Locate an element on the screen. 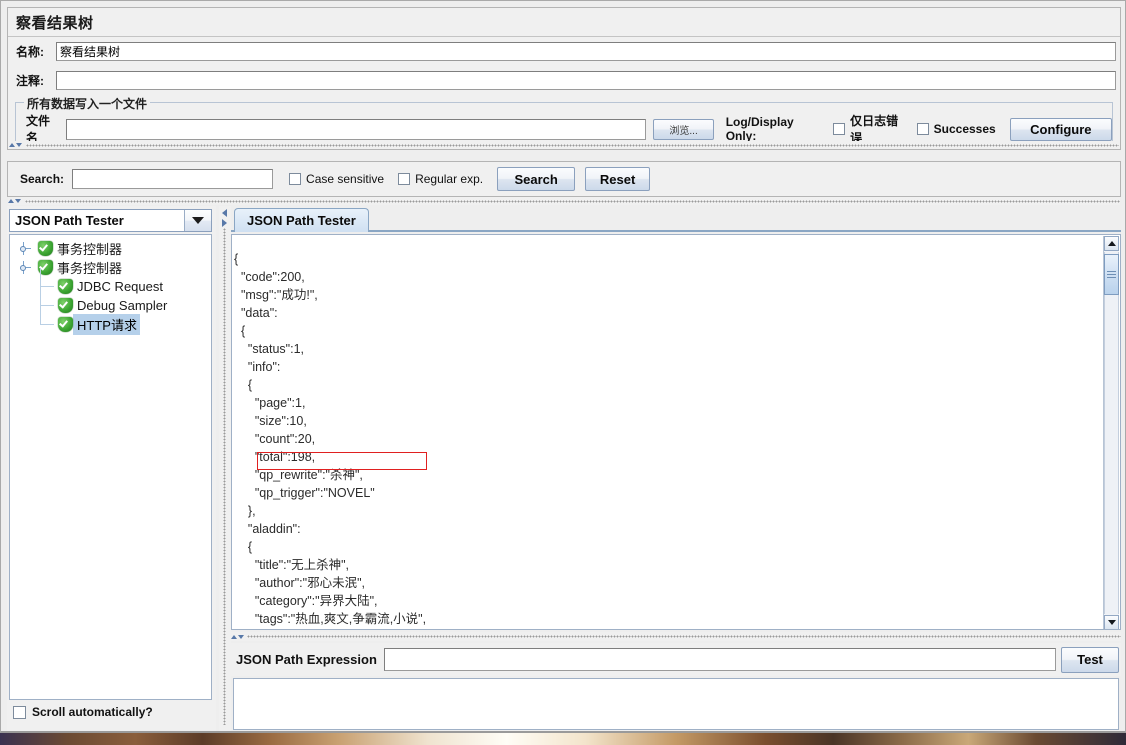 The width and height of the screenshot is (1126, 745). case-sensitive-checkbox: Case sensitive is located at coordinates (336, 179).